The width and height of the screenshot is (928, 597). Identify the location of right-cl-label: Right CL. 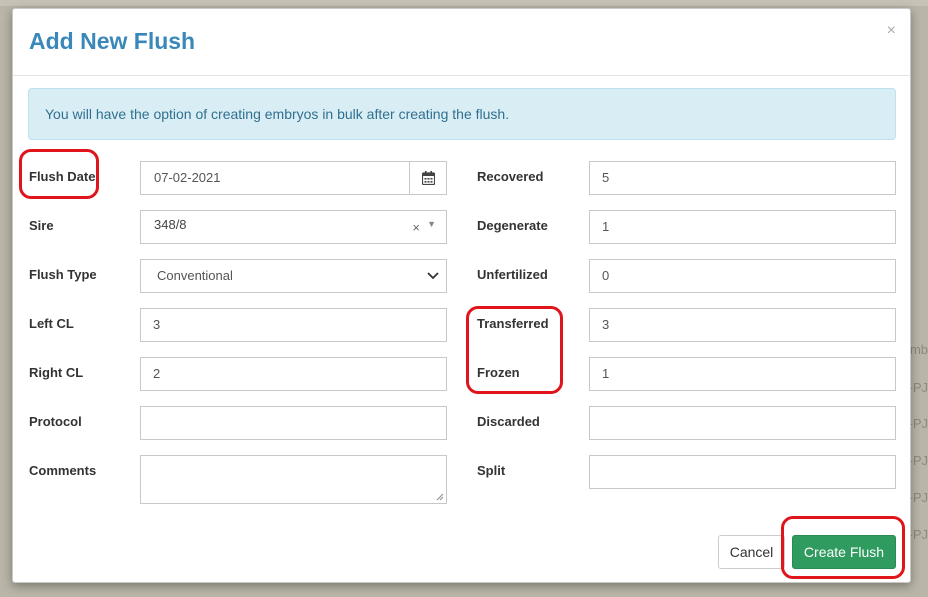
(56, 372).